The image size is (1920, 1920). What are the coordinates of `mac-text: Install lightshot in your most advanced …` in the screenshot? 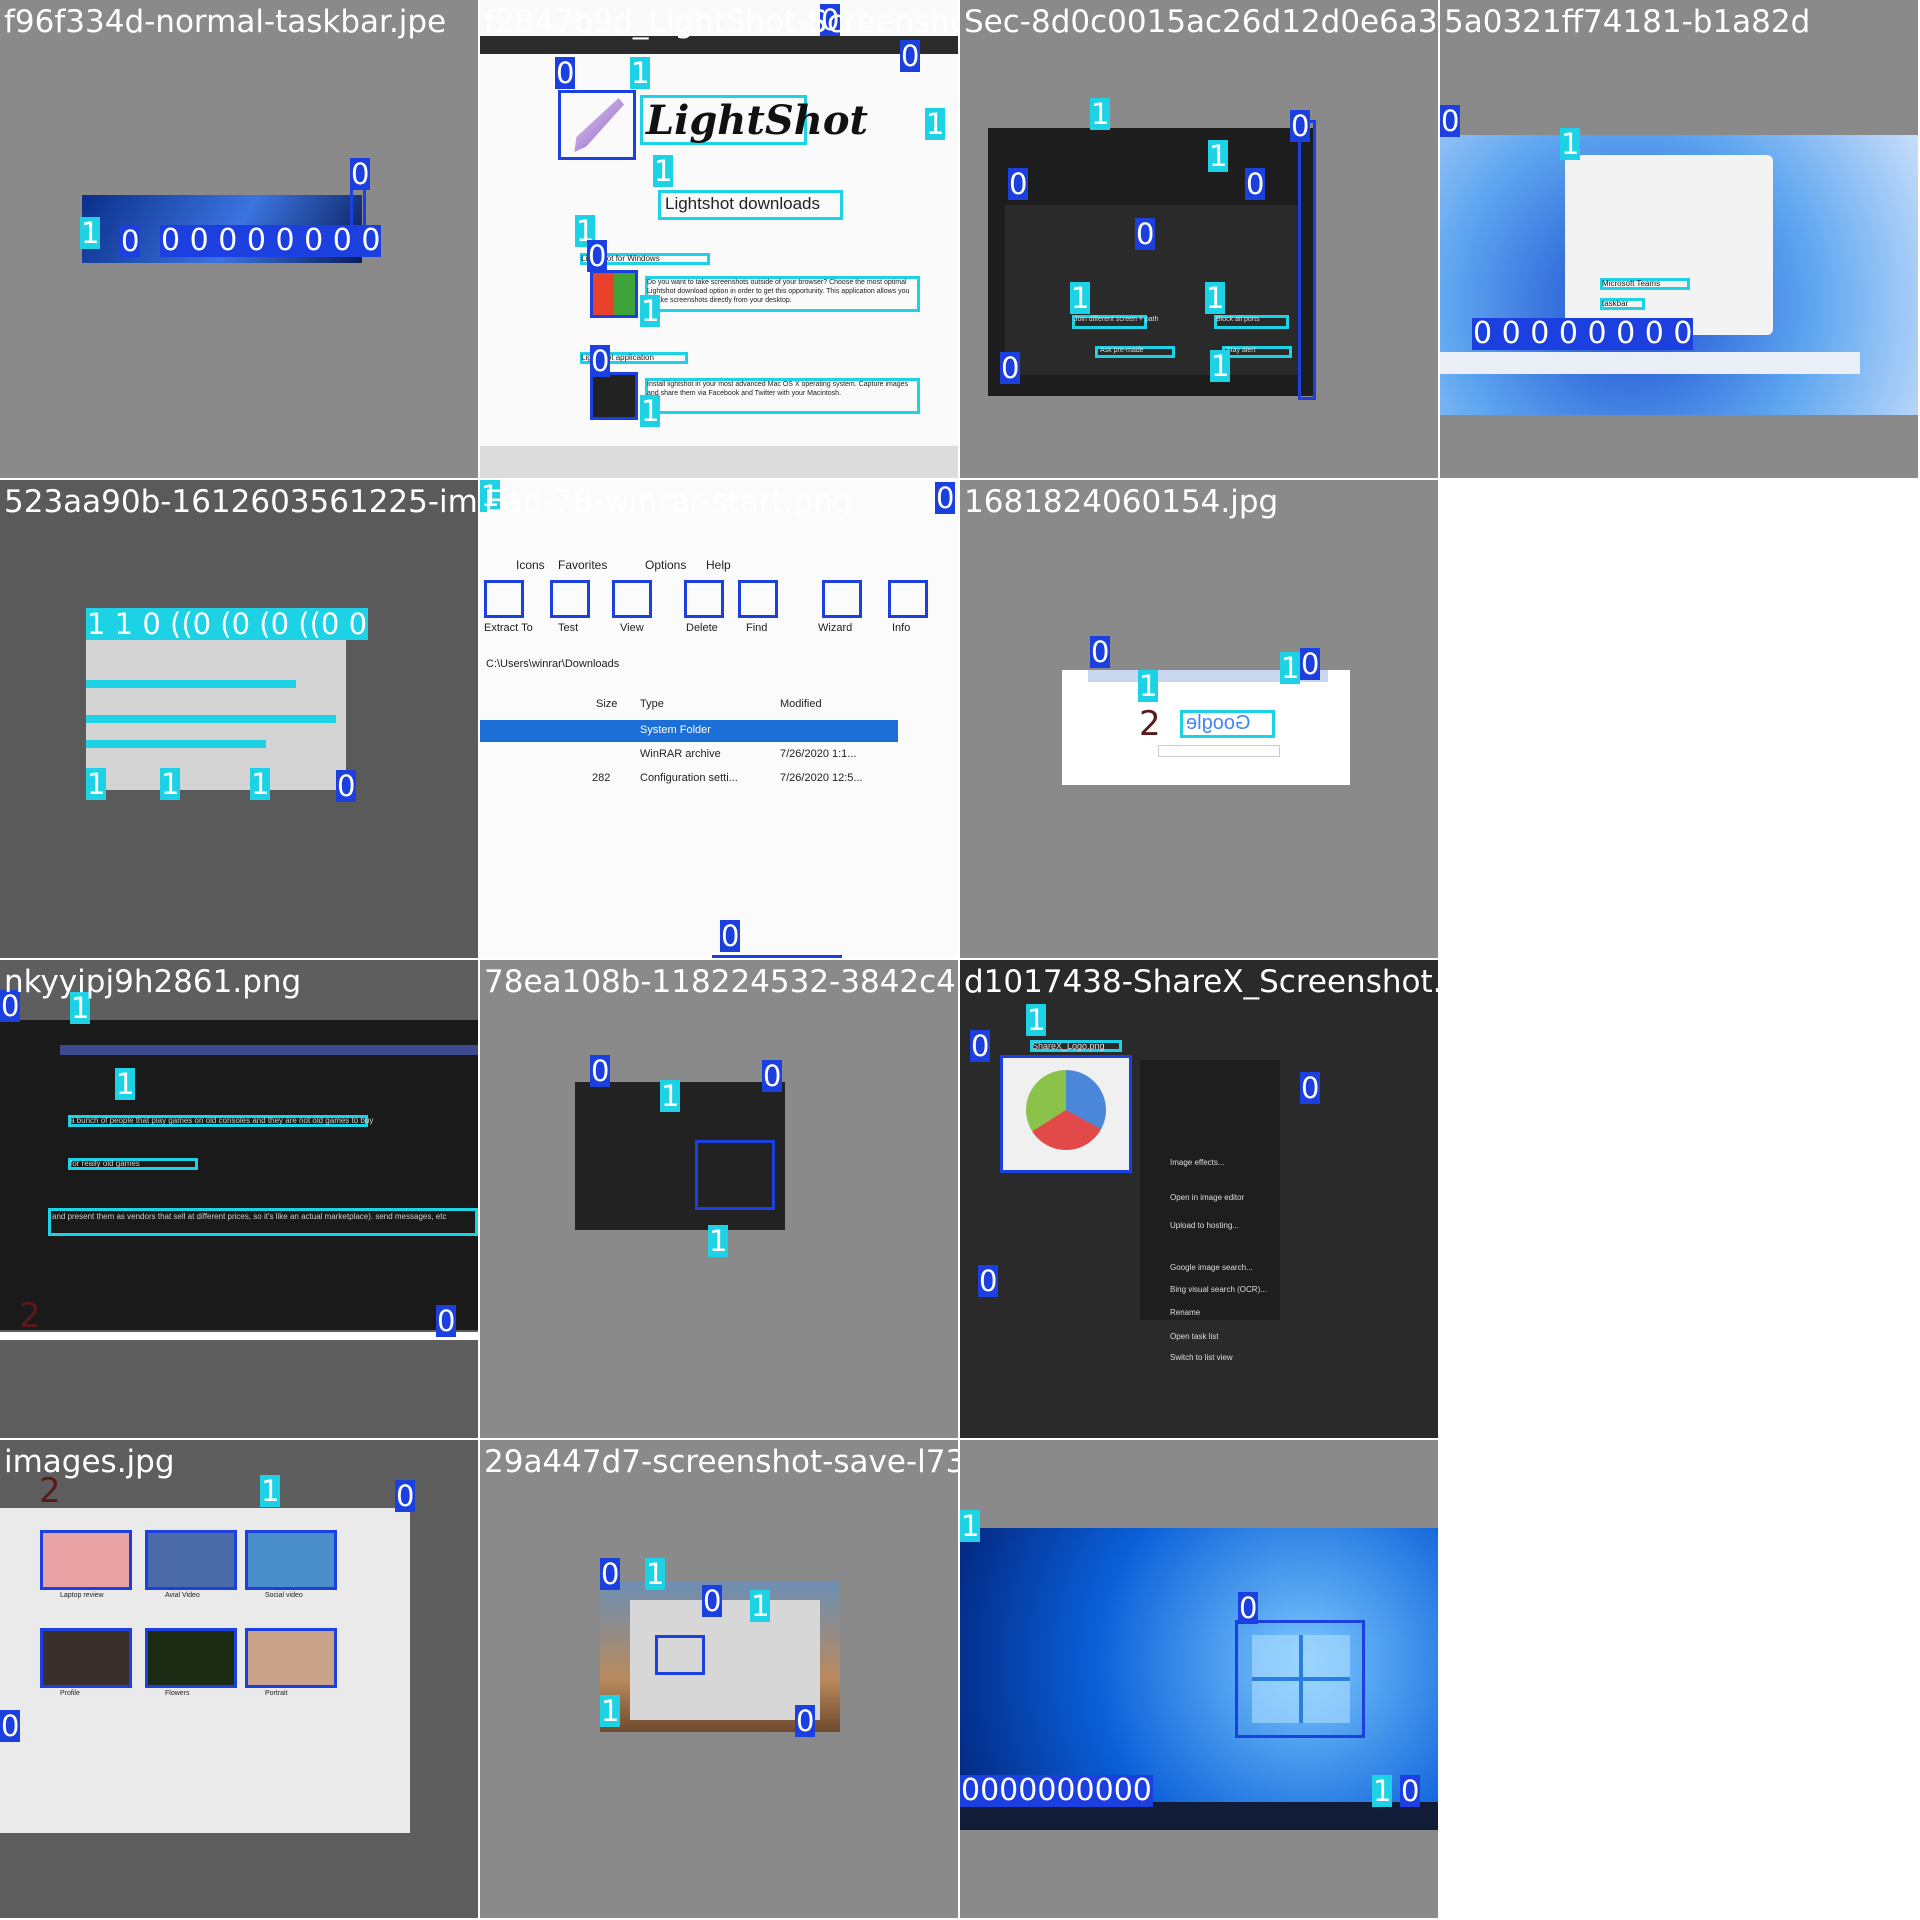 It's located at (778, 389).